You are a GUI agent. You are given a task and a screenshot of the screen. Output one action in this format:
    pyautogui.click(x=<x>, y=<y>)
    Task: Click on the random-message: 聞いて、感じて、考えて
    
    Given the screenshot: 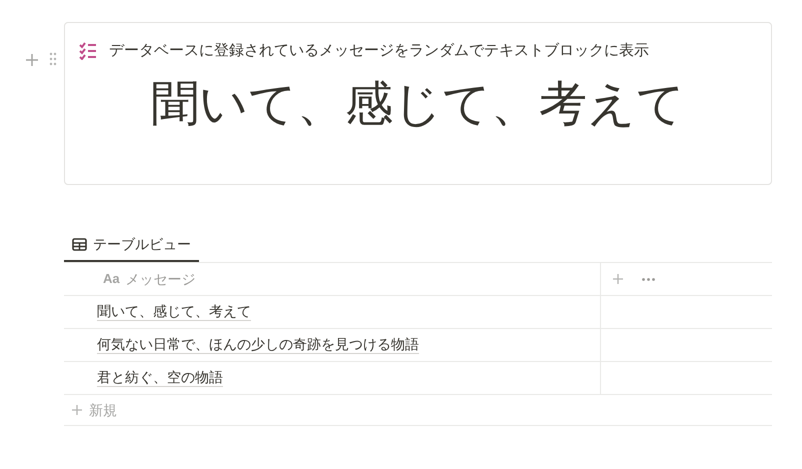 What is the action you would take?
    pyautogui.click(x=418, y=104)
    